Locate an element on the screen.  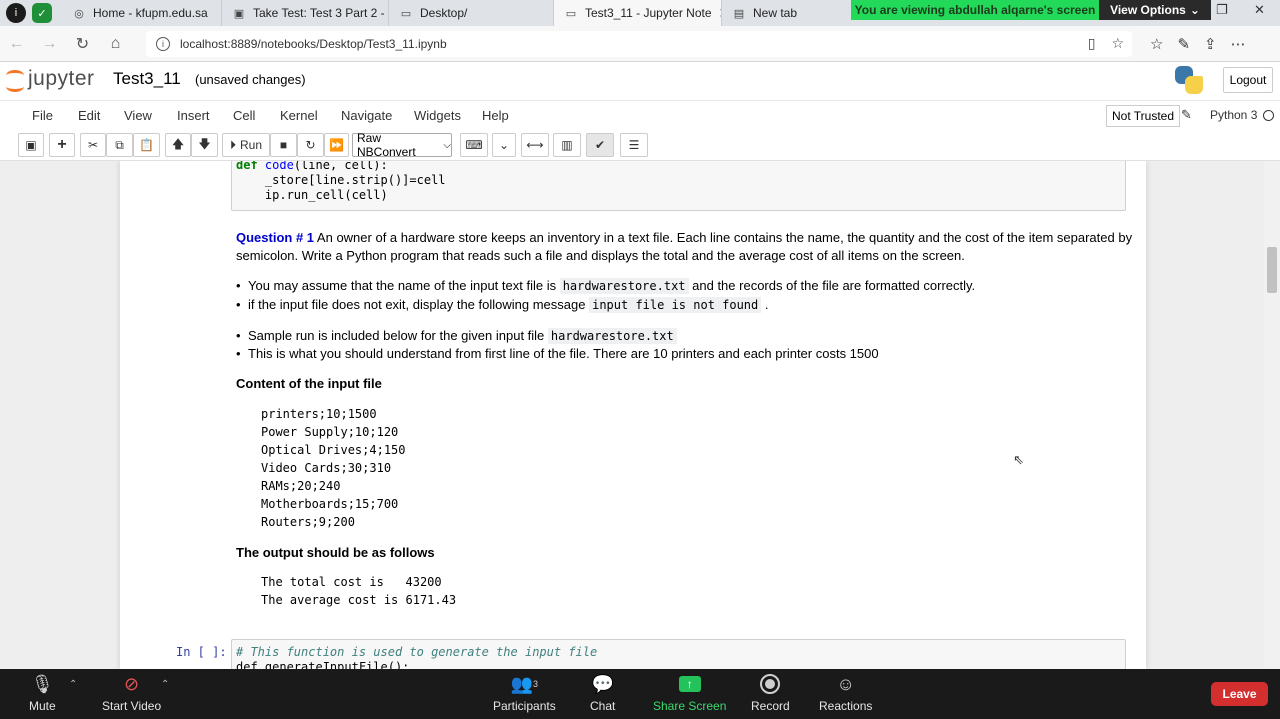
code-line: def generateInputFile(): is located at coordinates (323, 664).